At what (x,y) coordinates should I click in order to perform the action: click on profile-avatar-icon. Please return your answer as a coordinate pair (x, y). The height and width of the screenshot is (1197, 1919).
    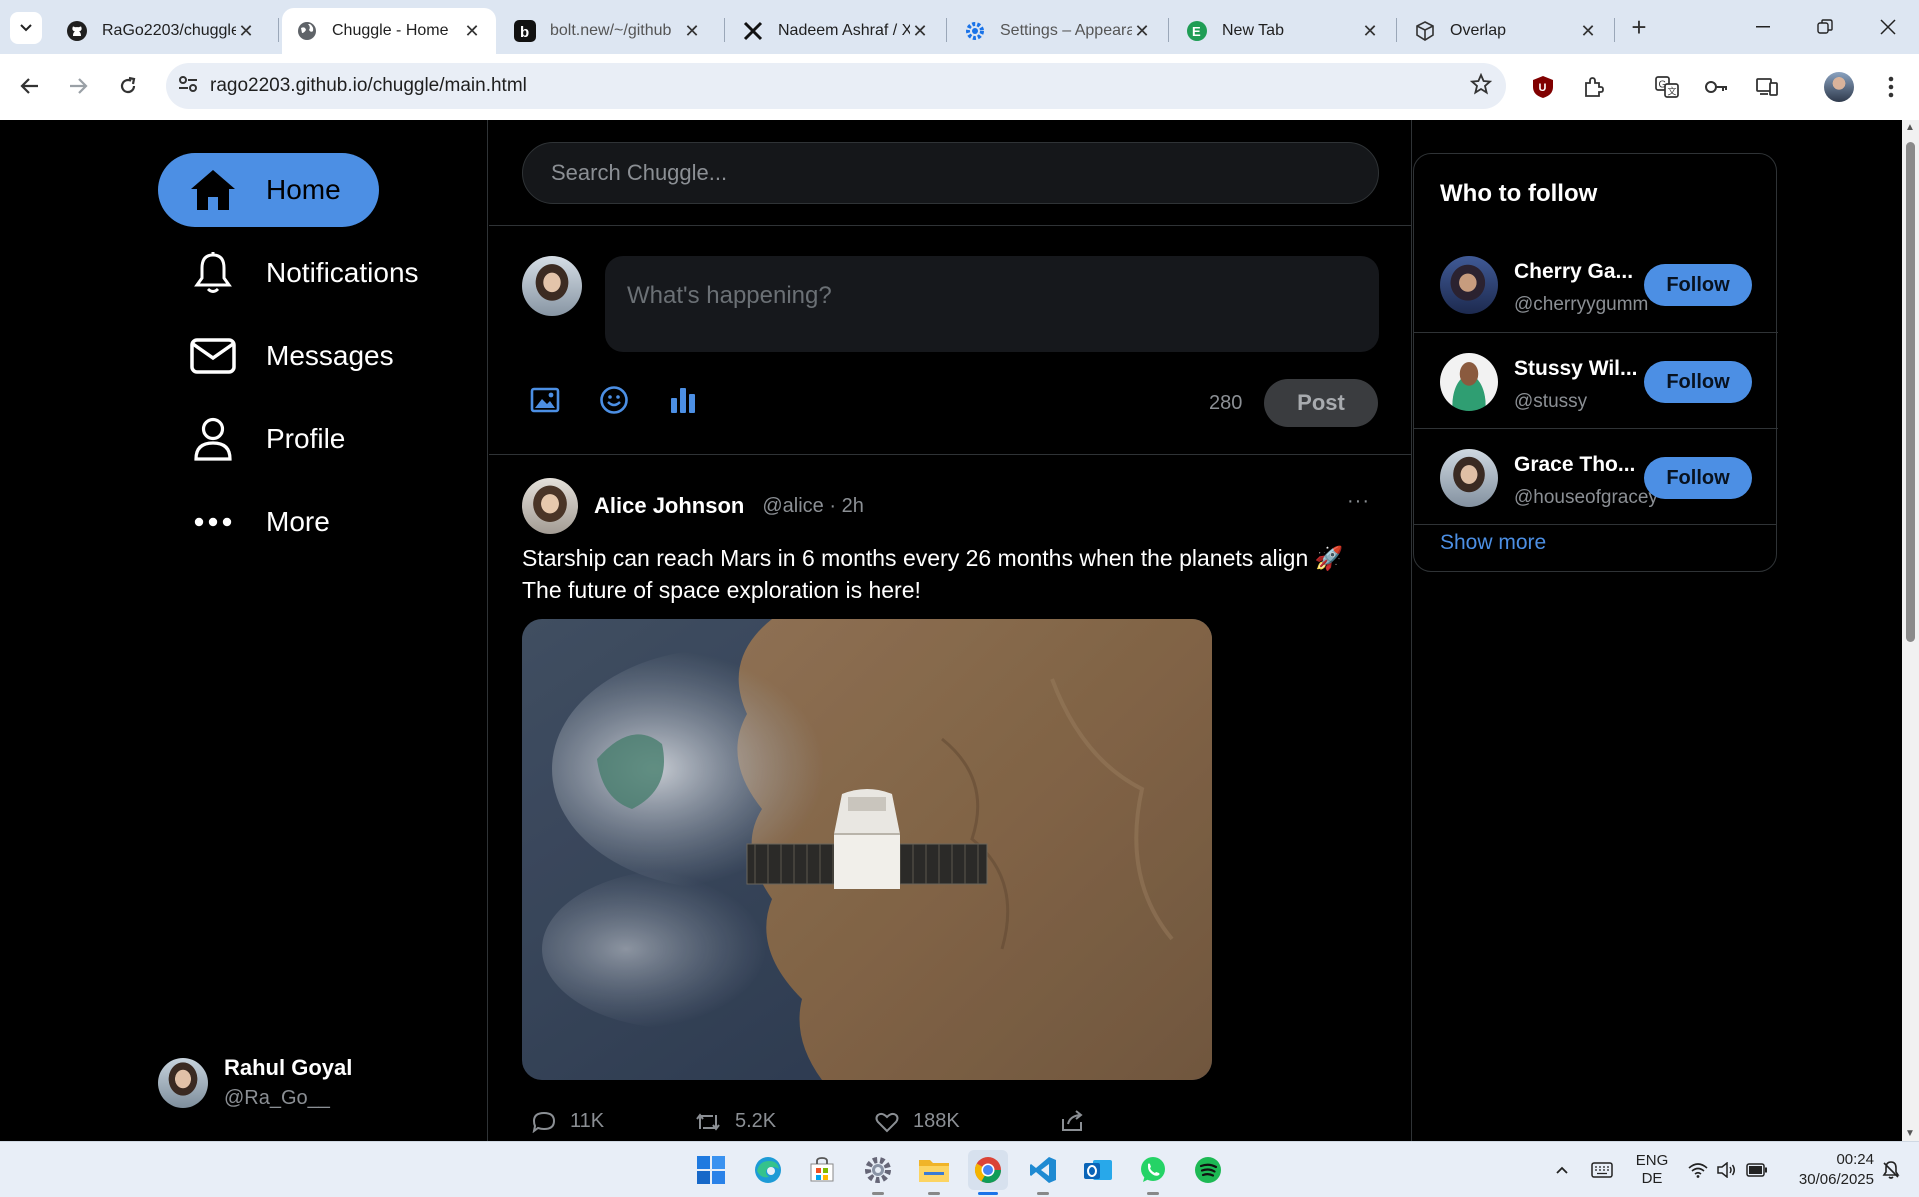
    Looking at the image, I should click on (1839, 87).